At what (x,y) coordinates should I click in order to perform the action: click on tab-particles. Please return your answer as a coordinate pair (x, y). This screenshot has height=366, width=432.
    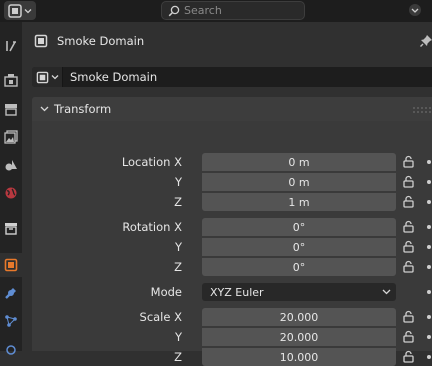
    Looking at the image, I should click on (11, 321).